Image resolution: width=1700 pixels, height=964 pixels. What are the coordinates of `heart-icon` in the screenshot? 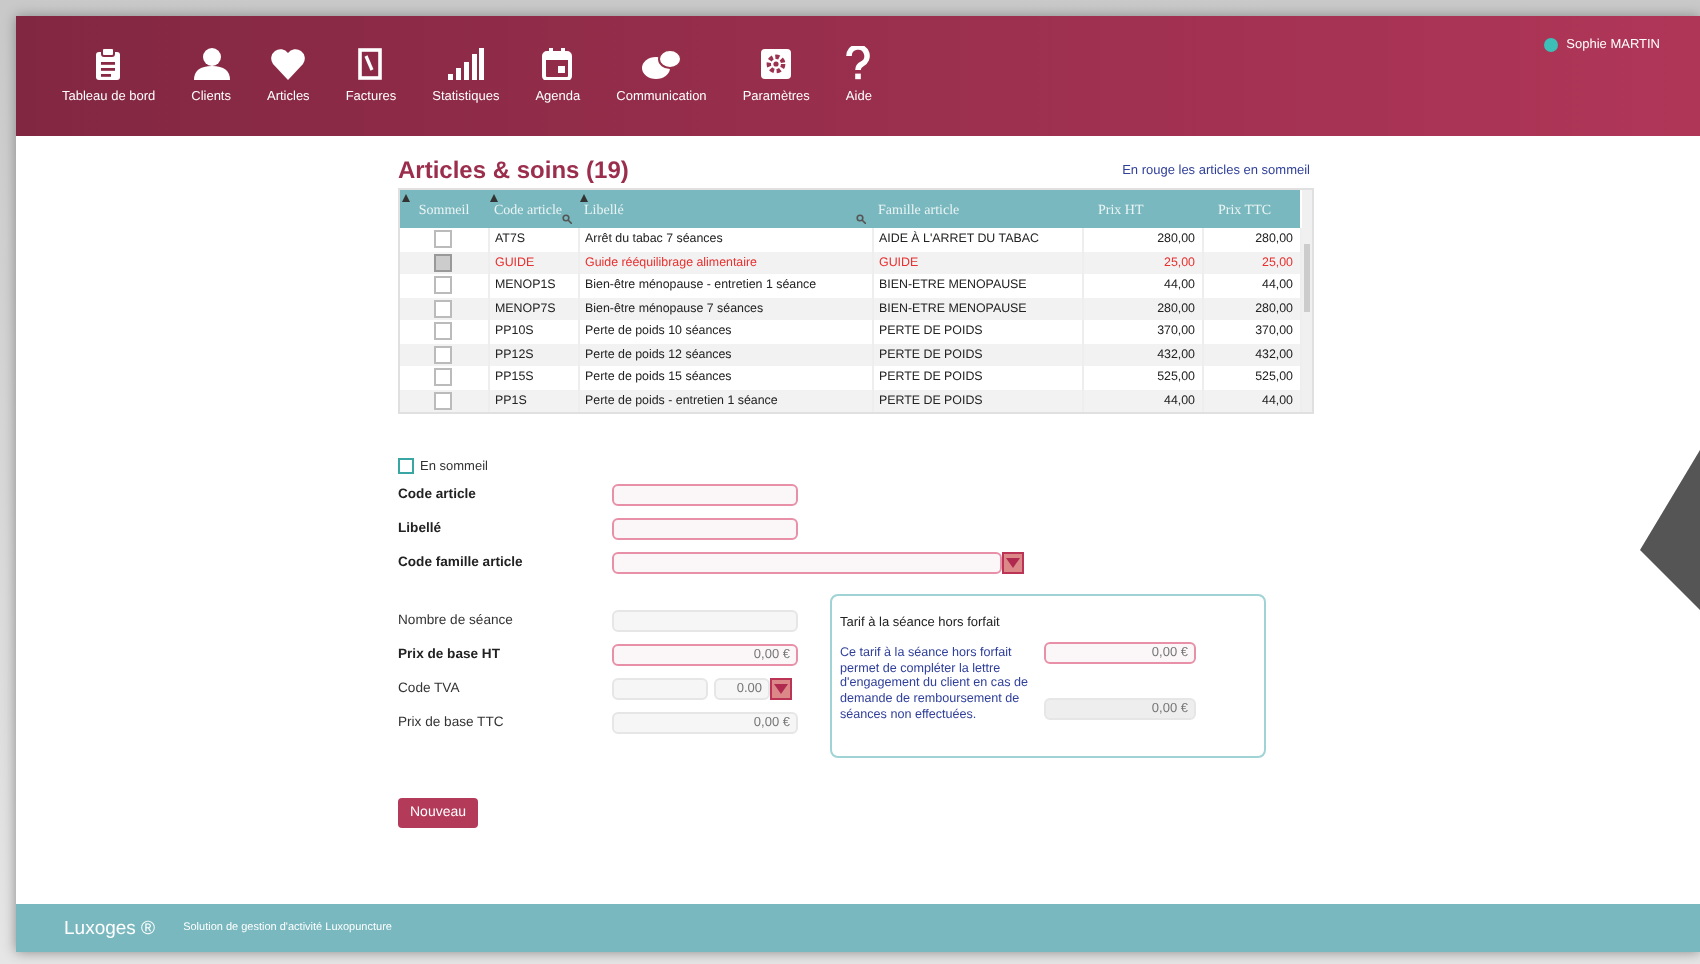 It's located at (288, 64).